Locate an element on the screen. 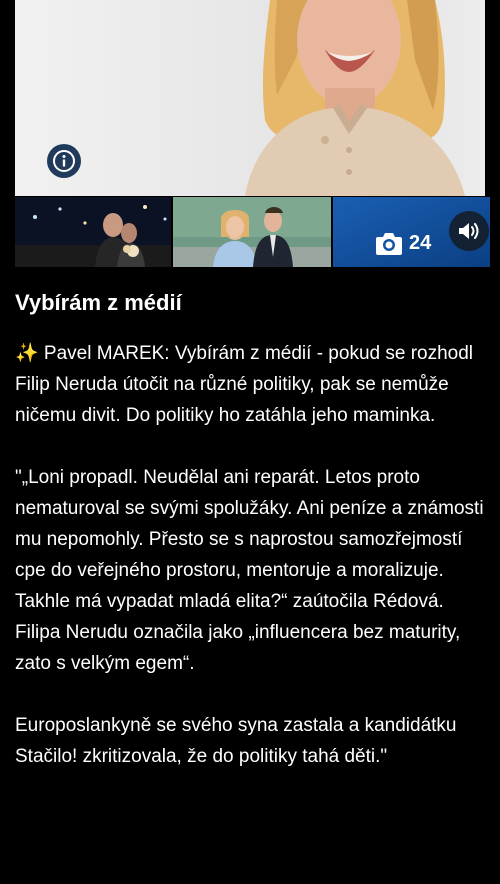  thumbnail-concert-image is located at coordinates (93, 232).